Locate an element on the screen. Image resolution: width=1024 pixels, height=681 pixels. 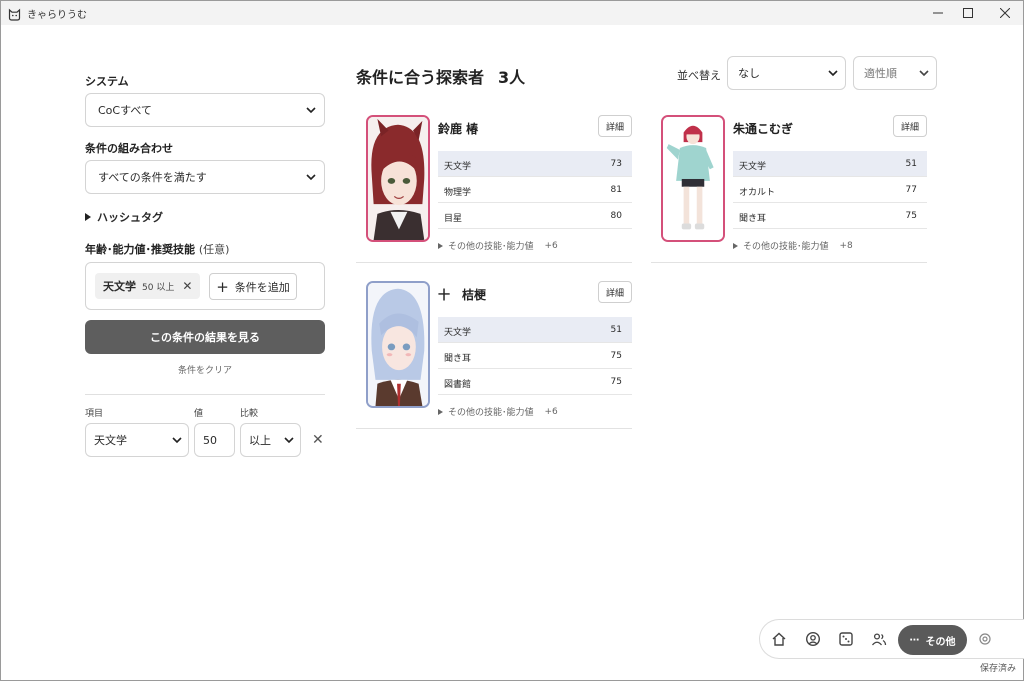
stat-row: 天文学 73 is located at coordinates (535, 164).